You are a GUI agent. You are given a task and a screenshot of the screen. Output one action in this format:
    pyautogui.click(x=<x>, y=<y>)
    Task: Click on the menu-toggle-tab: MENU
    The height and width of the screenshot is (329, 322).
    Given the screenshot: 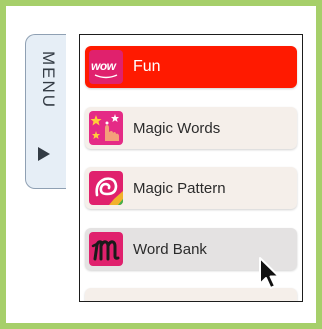 What is the action you would take?
    pyautogui.click(x=45, y=111)
    